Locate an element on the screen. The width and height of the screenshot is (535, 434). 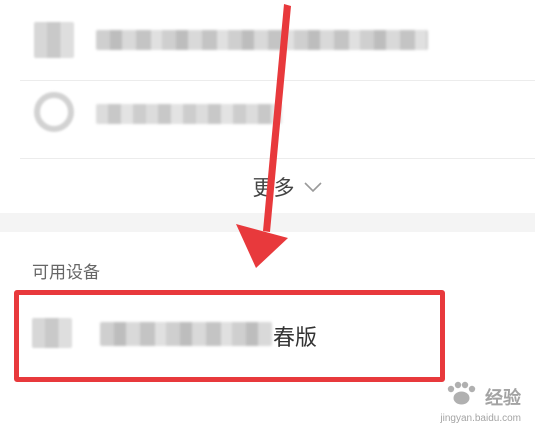
watermark-brand: 经验 is located at coordinates (503, 398).